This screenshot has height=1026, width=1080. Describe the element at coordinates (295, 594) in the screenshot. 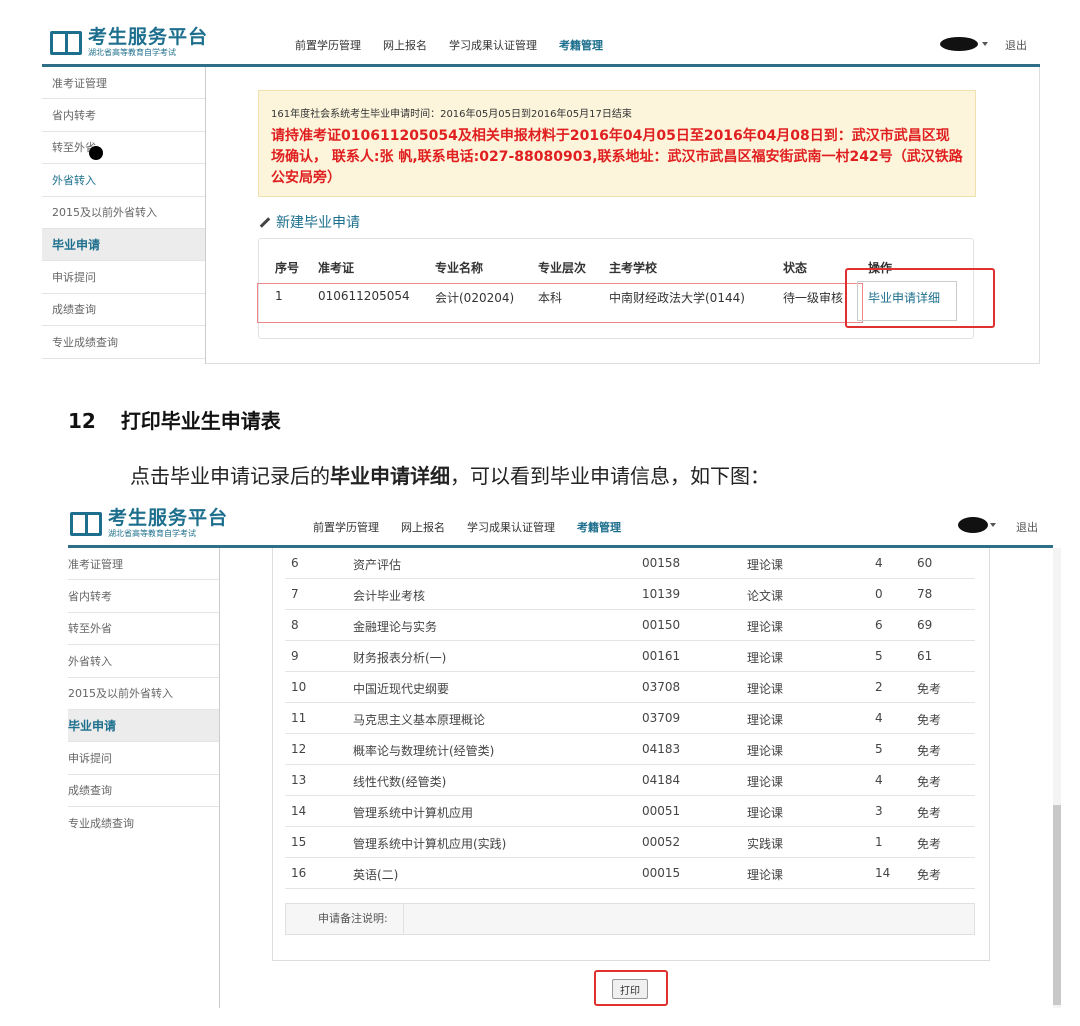

I see `course-no: 7` at that location.